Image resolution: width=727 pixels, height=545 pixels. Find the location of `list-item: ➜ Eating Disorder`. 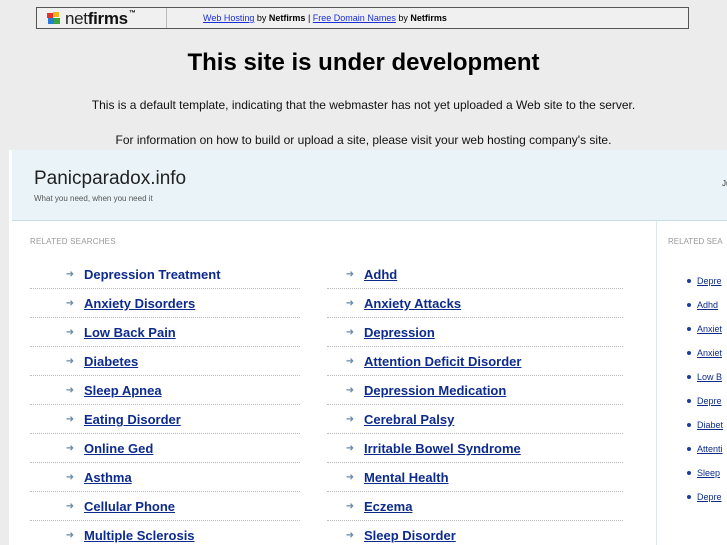

list-item: ➜ Eating Disorder is located at coordinates (165, 420).